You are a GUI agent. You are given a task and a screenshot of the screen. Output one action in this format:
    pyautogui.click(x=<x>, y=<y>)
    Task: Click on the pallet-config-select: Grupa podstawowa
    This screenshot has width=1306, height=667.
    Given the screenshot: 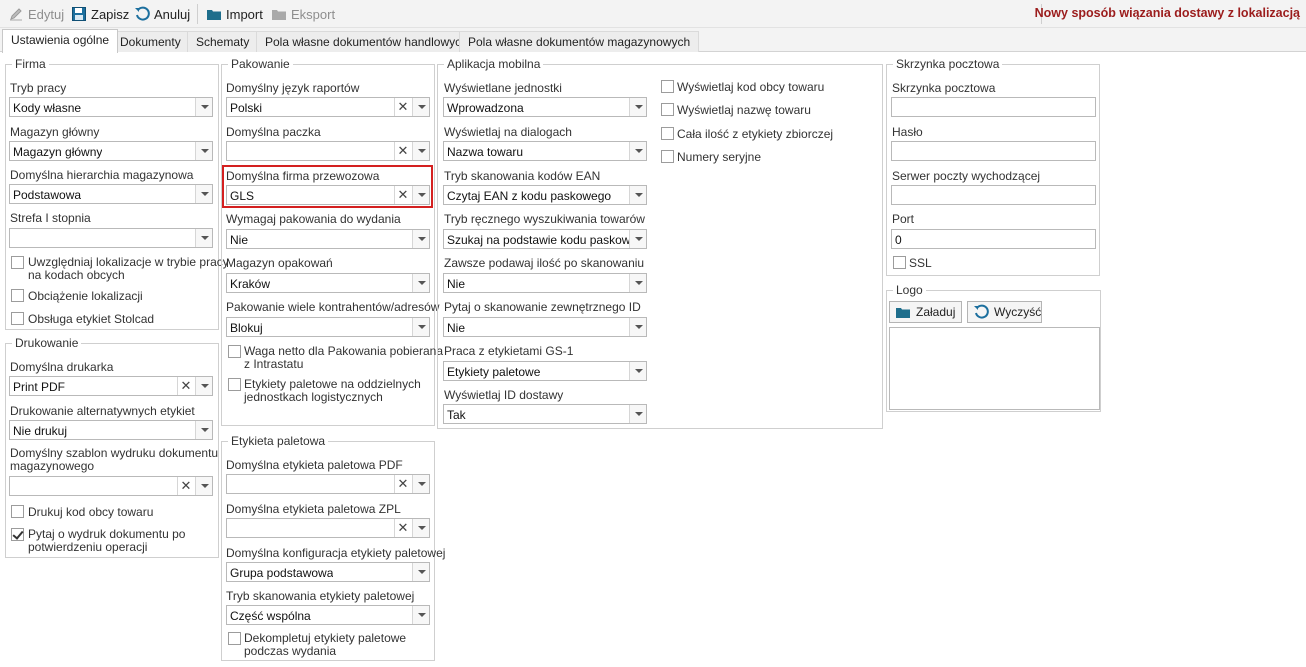 What is the action you would take?
    pyautogui.click(x=328, y=572)
    